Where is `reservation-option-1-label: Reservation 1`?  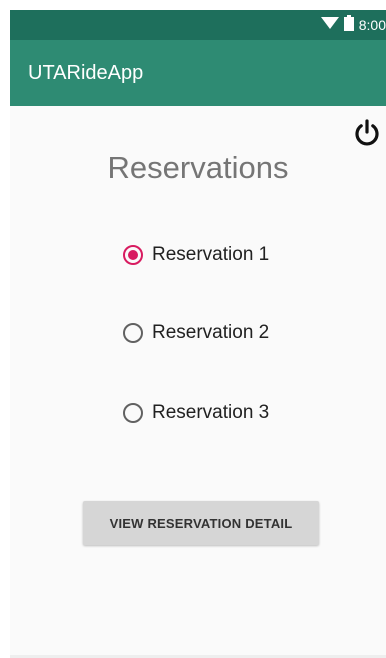 reservation-option-1-label: Reservation 1 is located at coordinates (211, 254).